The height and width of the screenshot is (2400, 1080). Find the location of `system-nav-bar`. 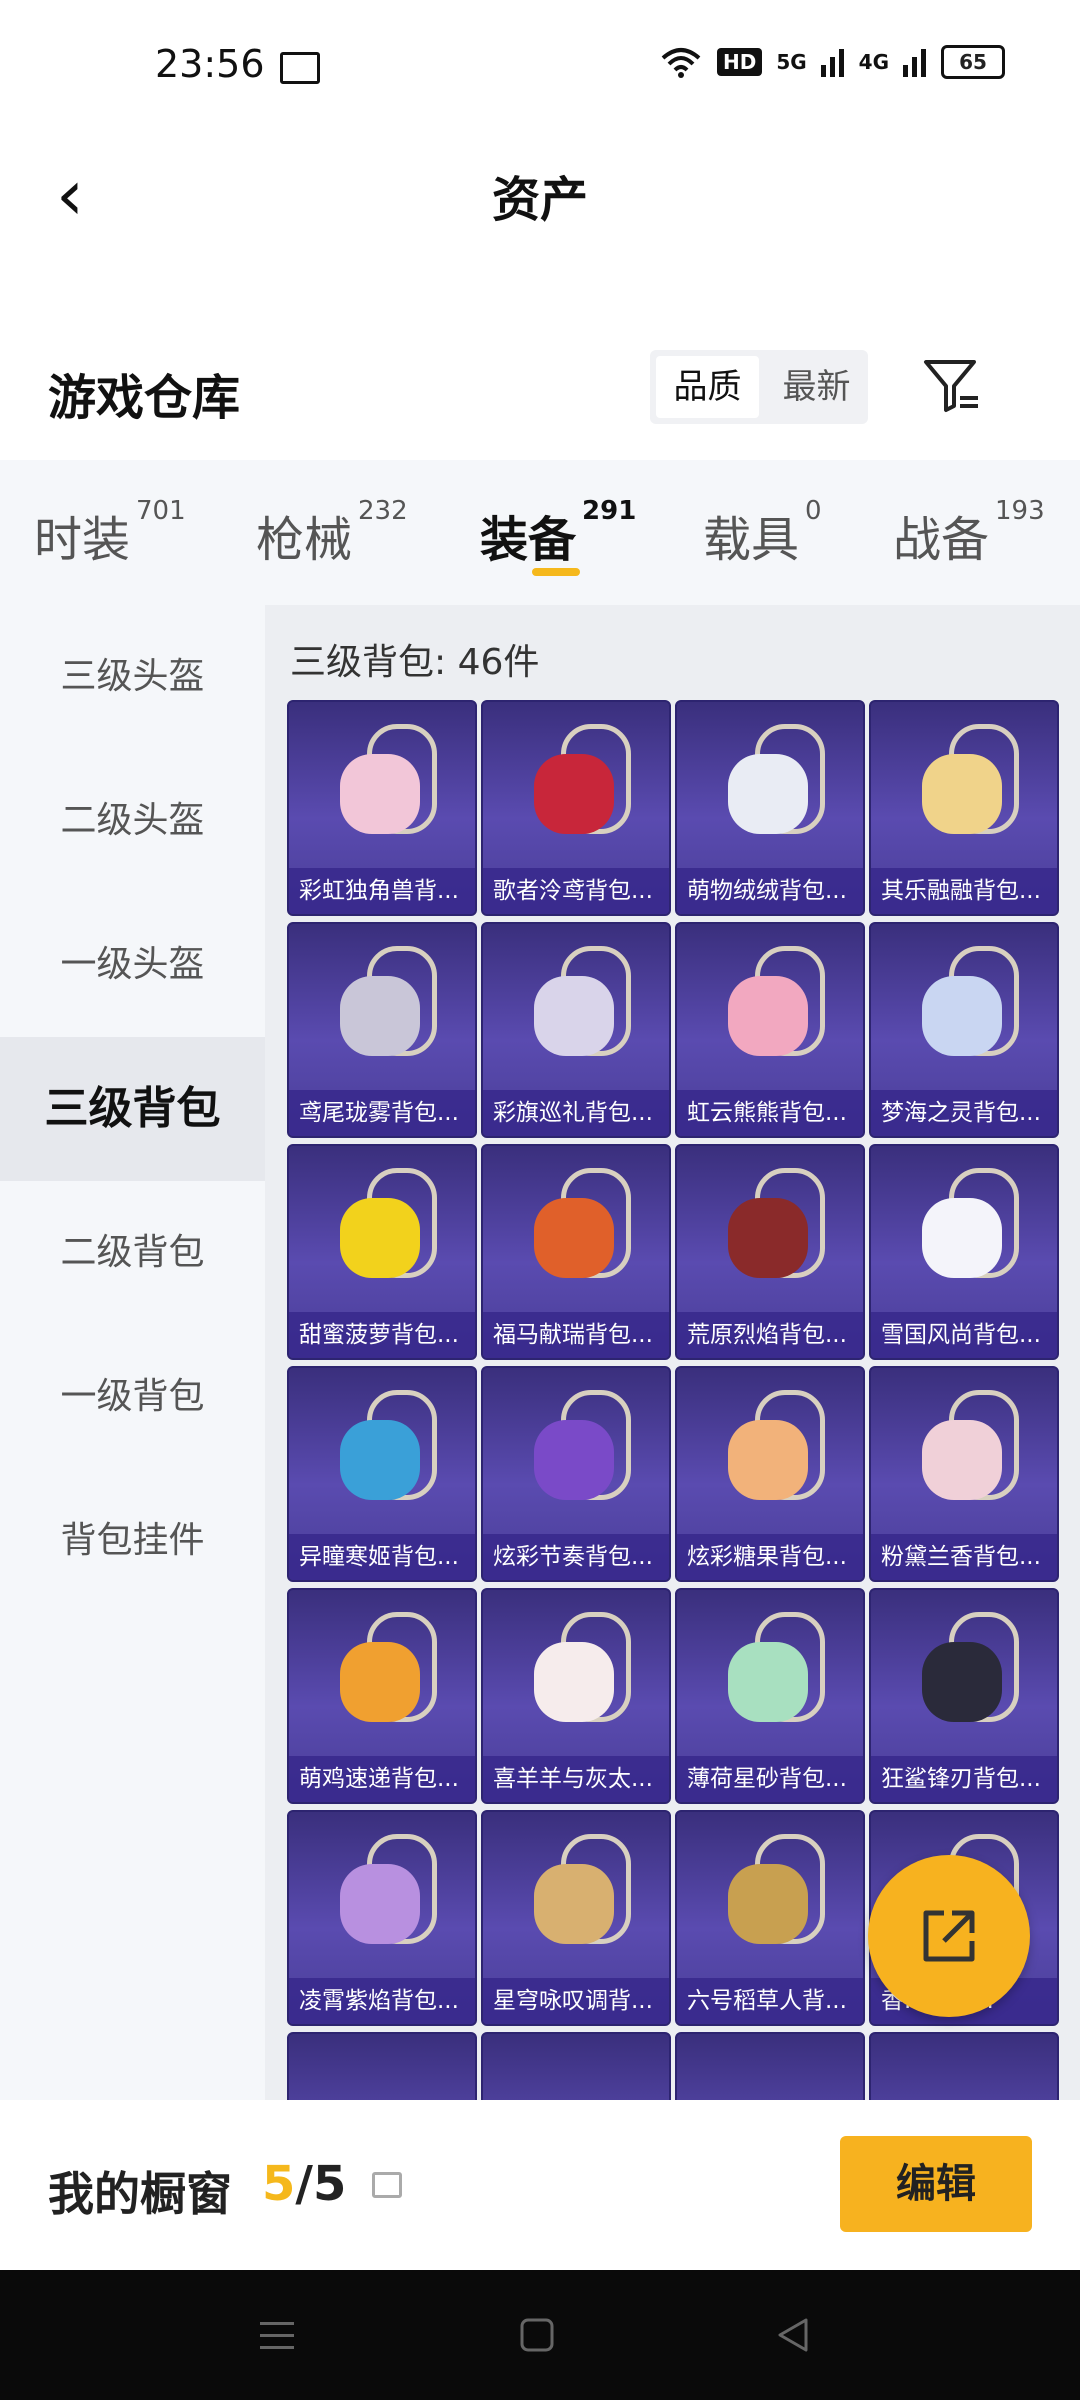

system-nav-bar is located at coordinates (540, 2335).